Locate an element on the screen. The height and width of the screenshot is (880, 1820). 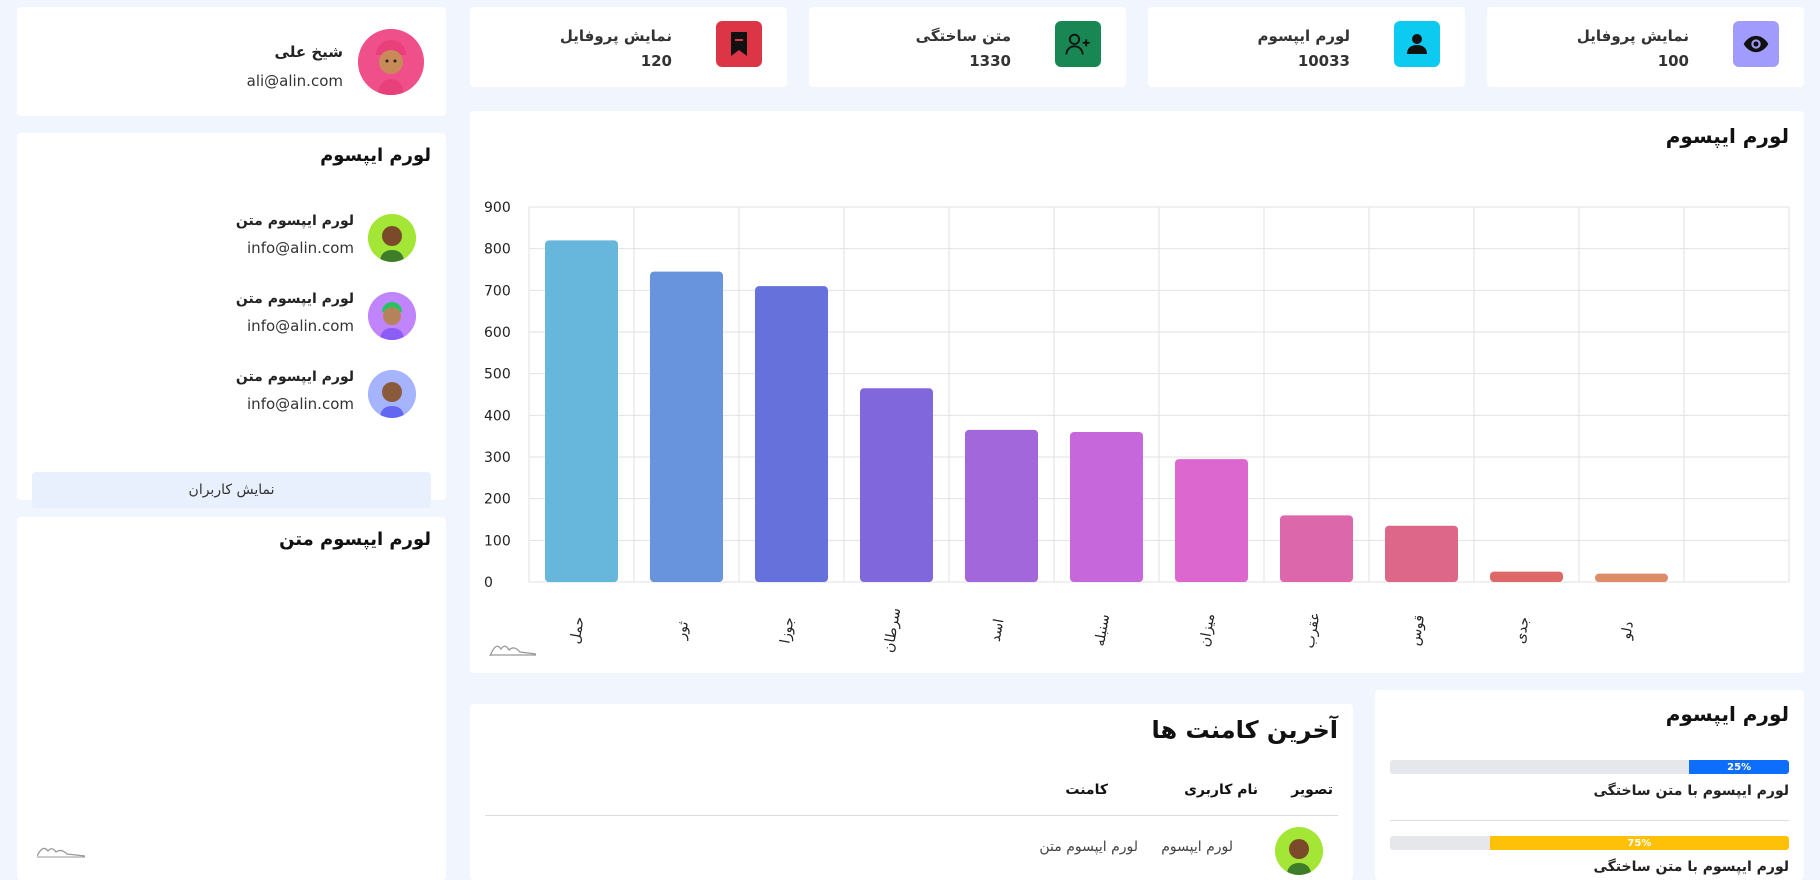
comment-username: لورم ایپسوم is located at coordinates (1197, 847).